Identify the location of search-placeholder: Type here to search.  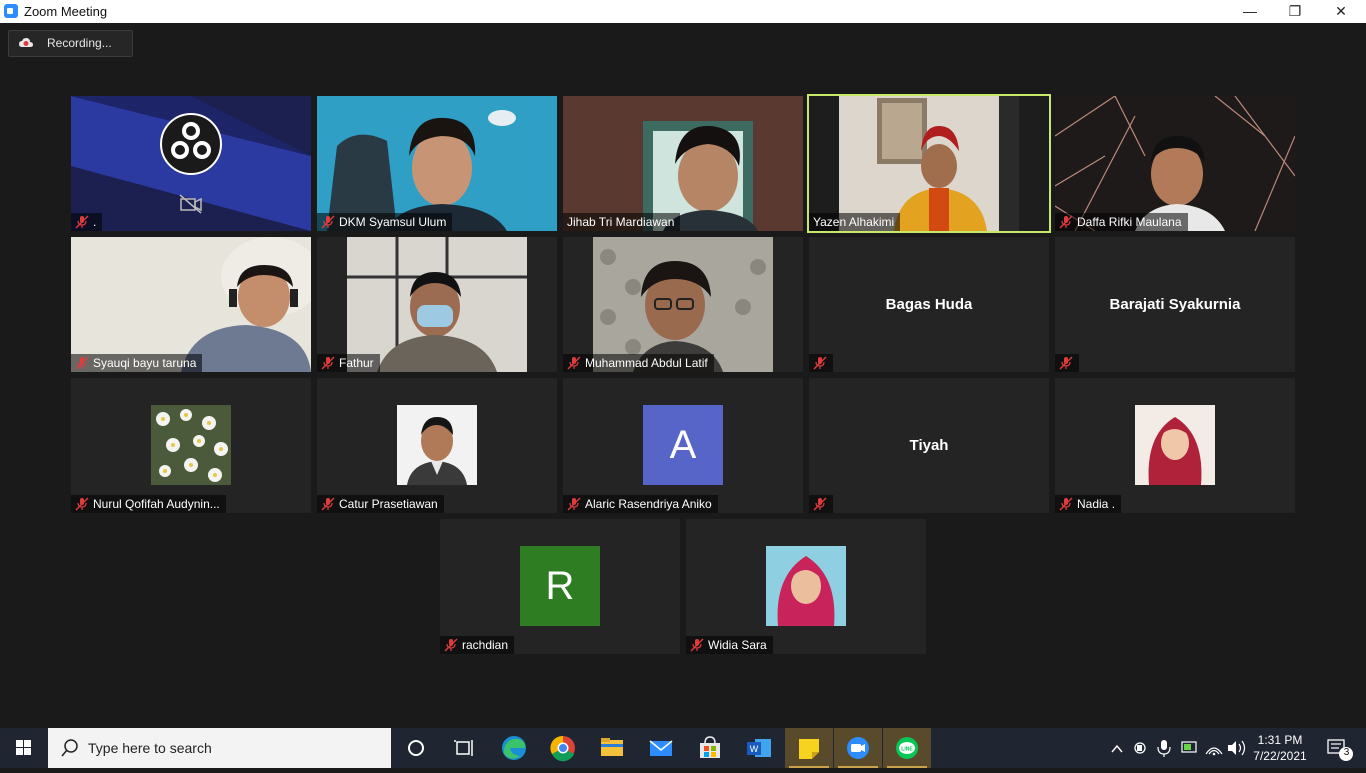
(150, 748).